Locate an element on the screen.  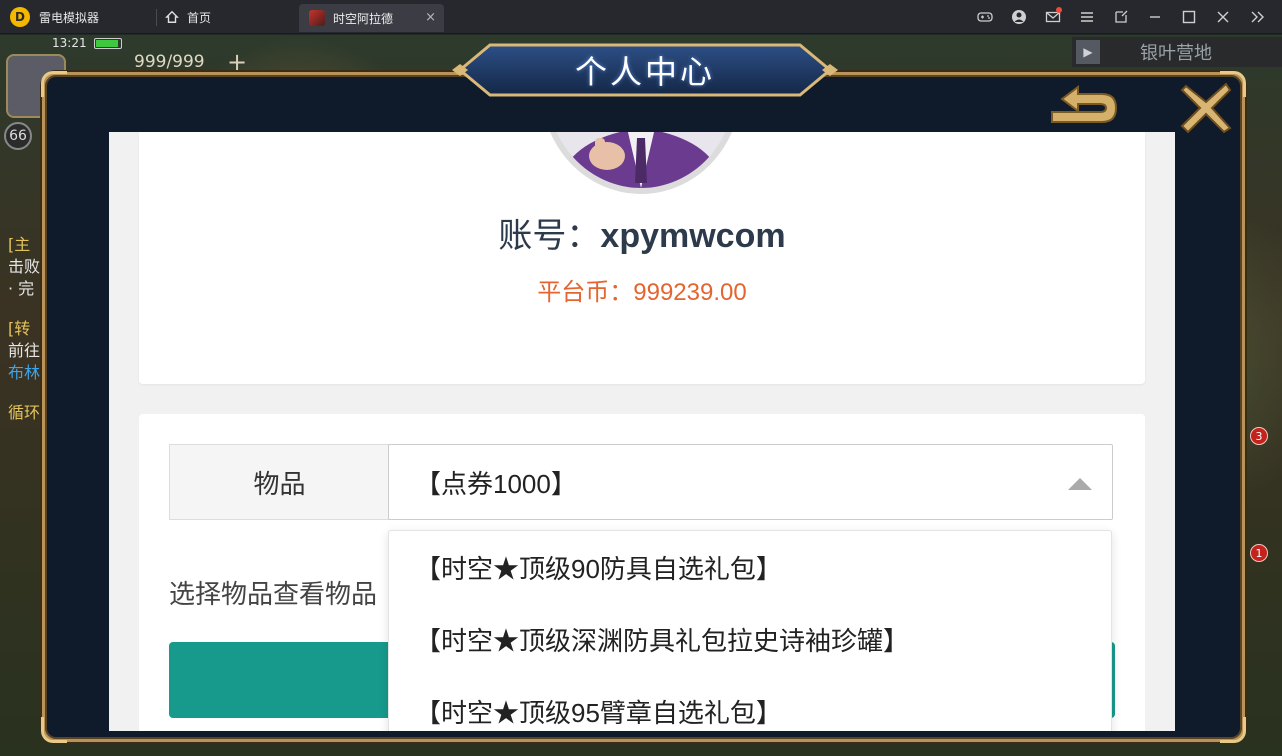
notification-badge: 1 is located at coordinates (1259, 553).